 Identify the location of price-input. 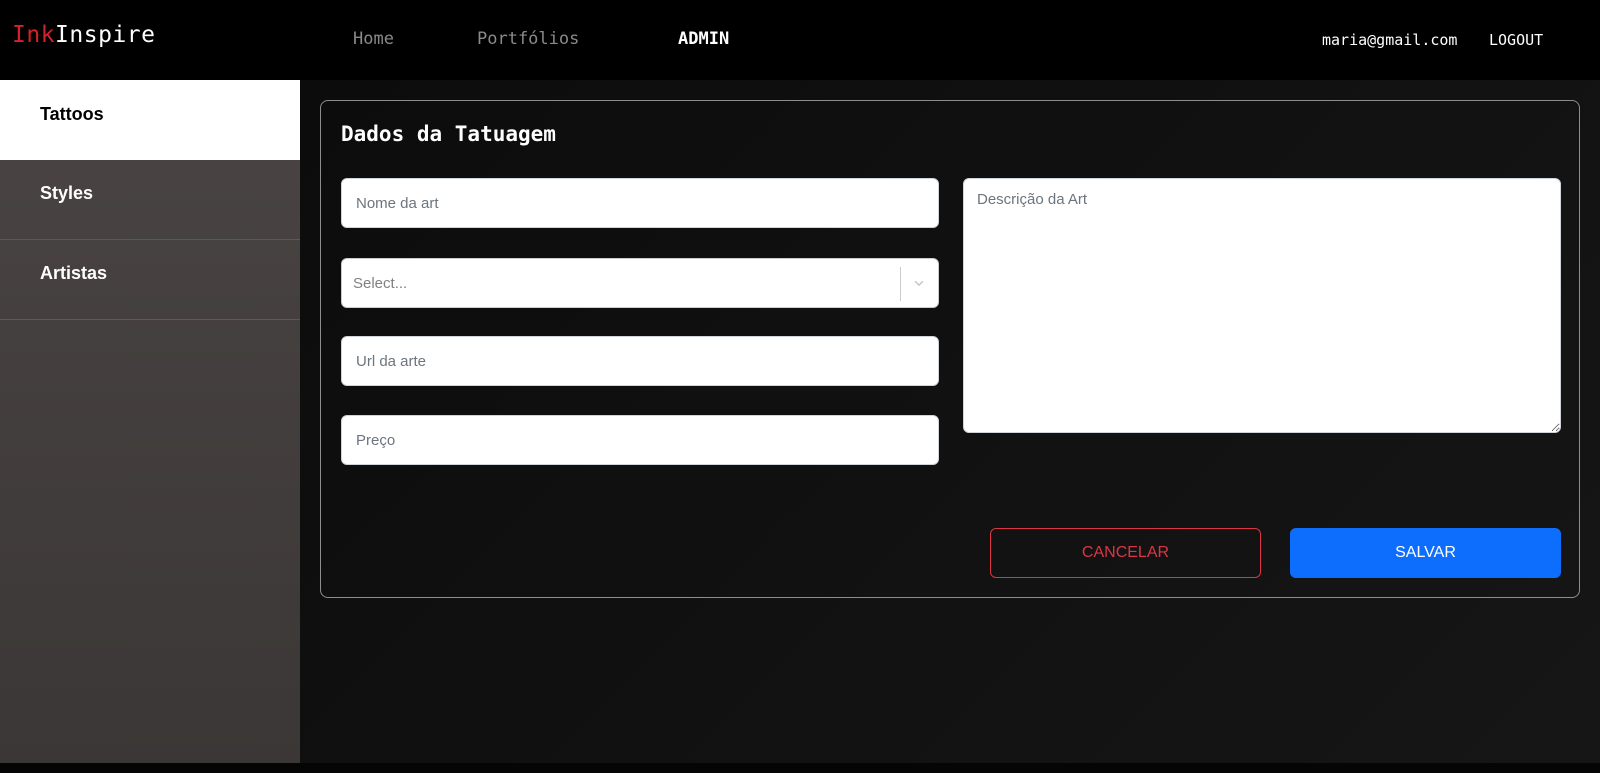
(640, 440).